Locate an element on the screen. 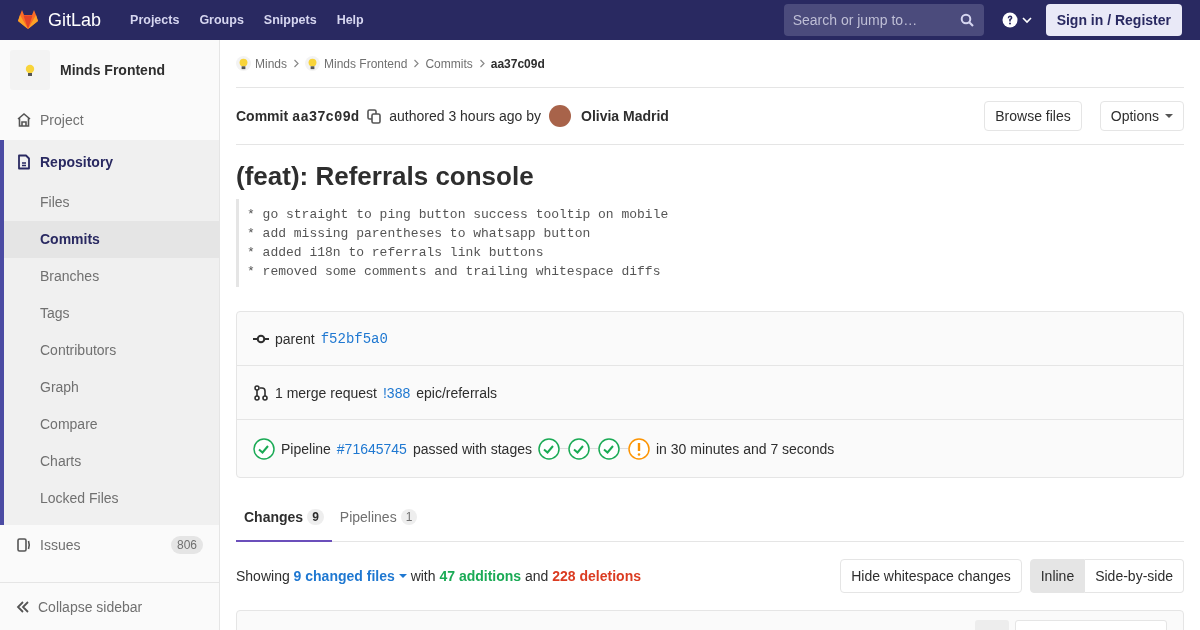 This screenshot has width=1200, height=630. changed-files-link: 9 changed files is located at coordinates (350, 576).